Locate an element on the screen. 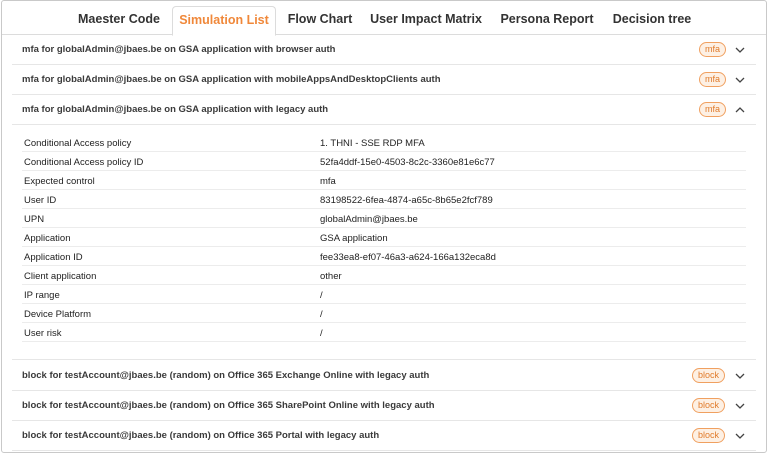 This screenshot has height=454, width=768. detail-key: User risk is located at coordinates (43, 333).